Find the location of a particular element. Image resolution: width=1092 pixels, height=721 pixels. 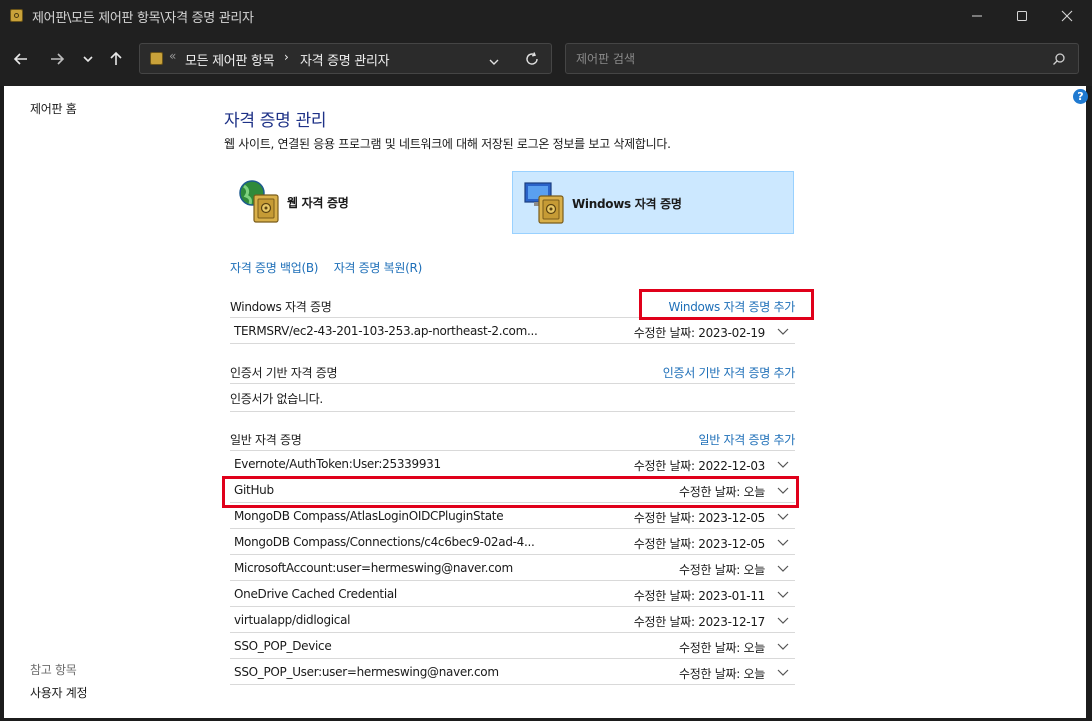

web-credentials-tile: 웹 자격 증명 is located at coordinates (360, 202).